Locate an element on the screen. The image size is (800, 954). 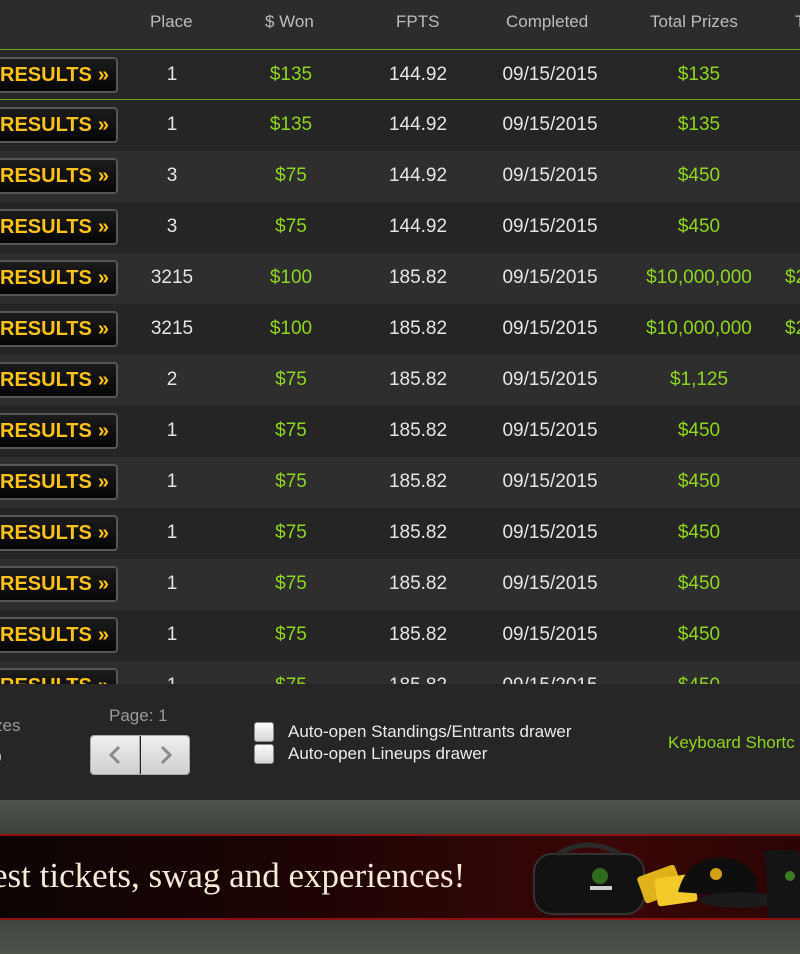
header-total-prizes: Total Prizes is located at coordinates (694, 22).